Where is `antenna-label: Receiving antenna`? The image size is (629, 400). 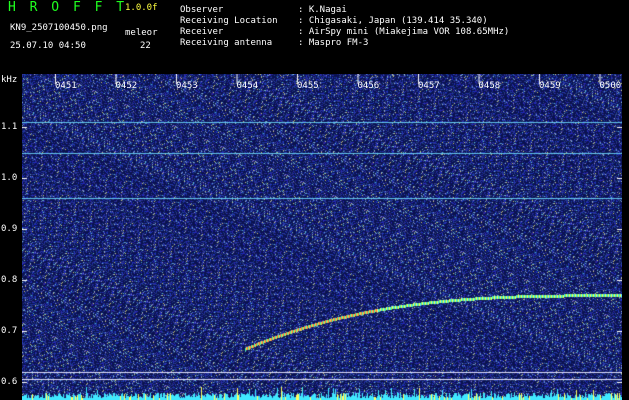 antenna-label: Receiving antenna is located at coordinates (226, 43).